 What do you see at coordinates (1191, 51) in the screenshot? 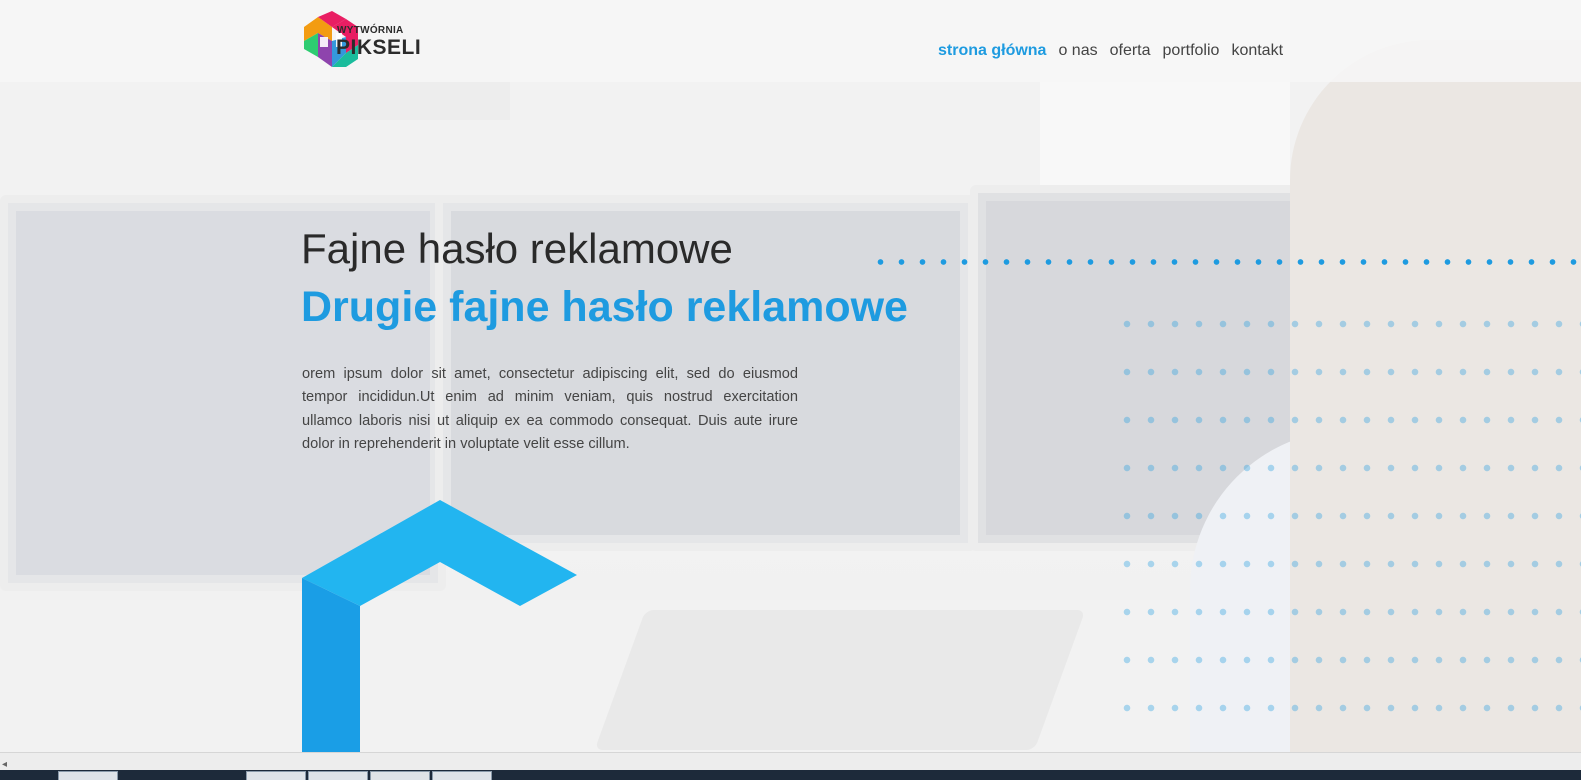
I see `nav-item-portfolio: portfolio` at bounding box center [1191, 51].